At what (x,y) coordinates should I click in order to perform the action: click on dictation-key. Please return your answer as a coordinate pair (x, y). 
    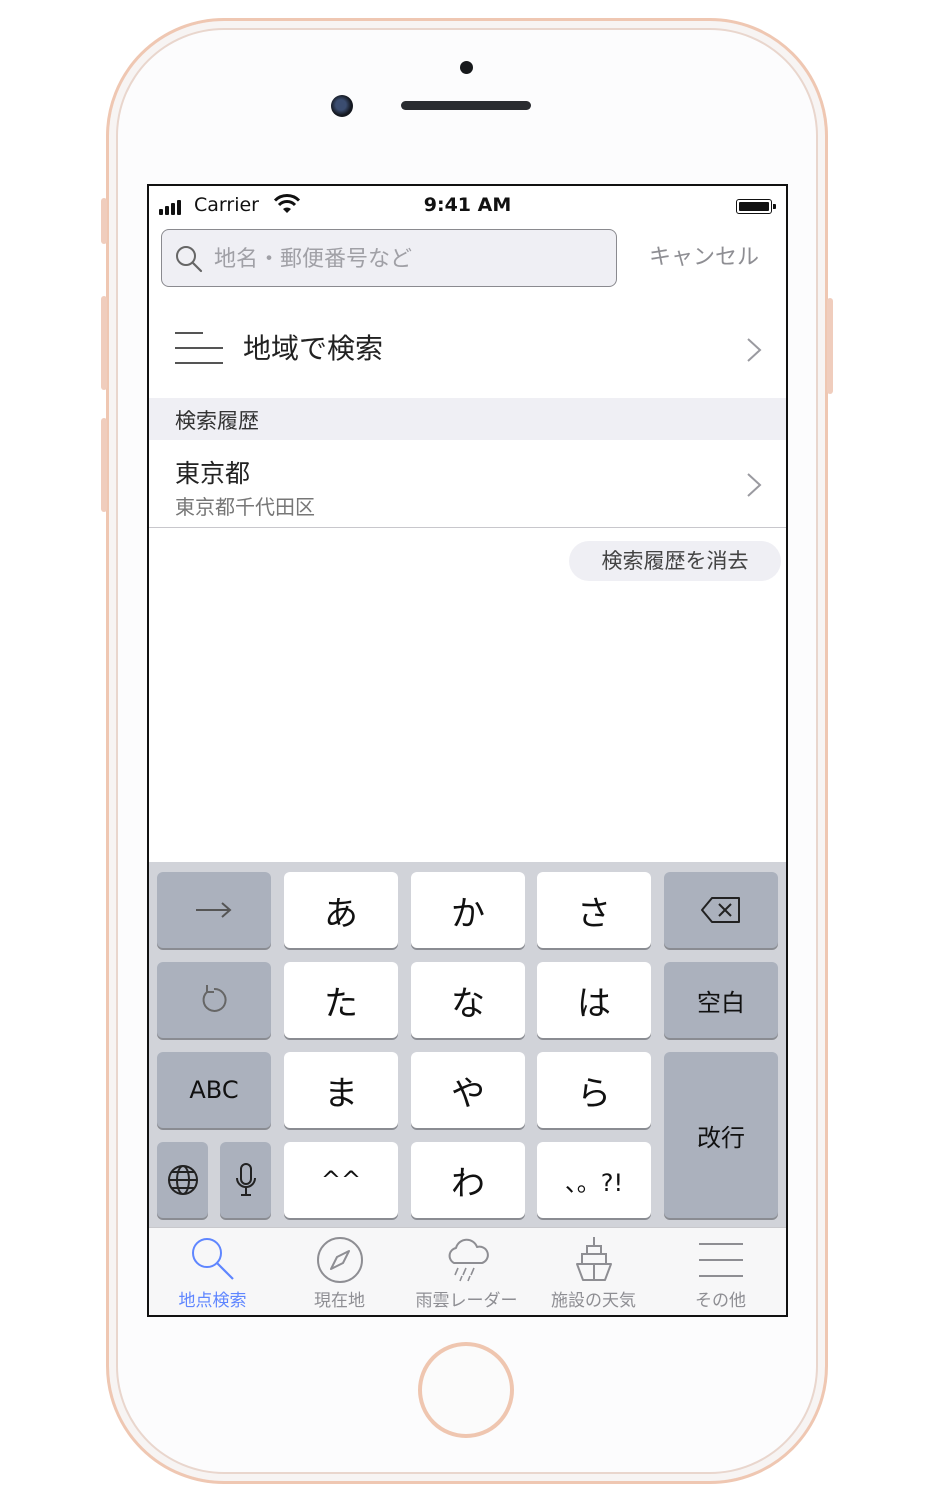
    Looking at the image, I should click on (245, 1180).